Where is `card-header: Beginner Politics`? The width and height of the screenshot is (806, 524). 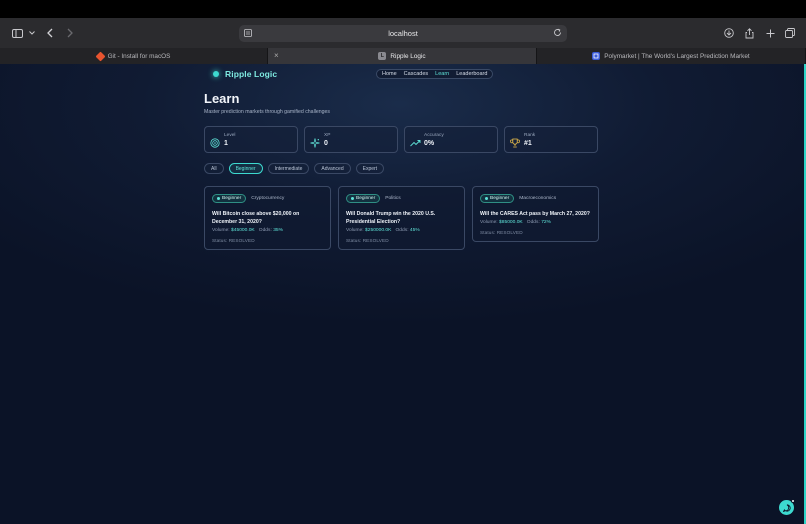
card-header: Beginner Politics is located at coordinates (373, 198).